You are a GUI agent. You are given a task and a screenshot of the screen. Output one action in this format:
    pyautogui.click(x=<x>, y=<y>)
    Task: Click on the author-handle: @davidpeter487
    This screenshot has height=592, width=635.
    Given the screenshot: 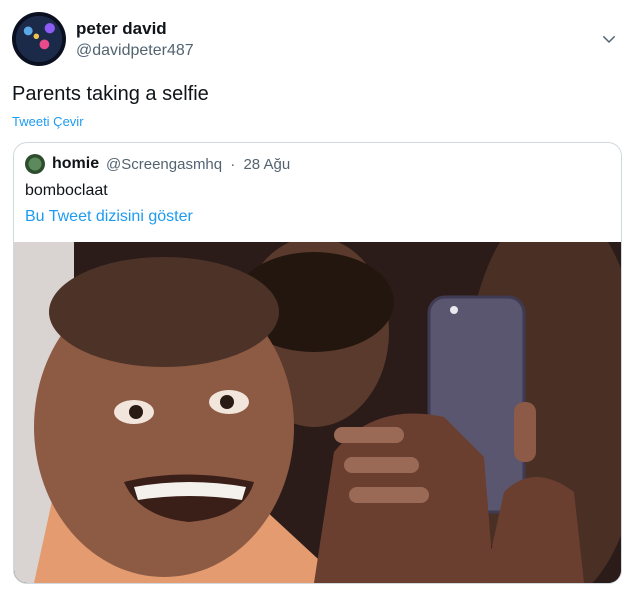 What is the action you would take?
    pyautogui.click(x=135, y=51)
    